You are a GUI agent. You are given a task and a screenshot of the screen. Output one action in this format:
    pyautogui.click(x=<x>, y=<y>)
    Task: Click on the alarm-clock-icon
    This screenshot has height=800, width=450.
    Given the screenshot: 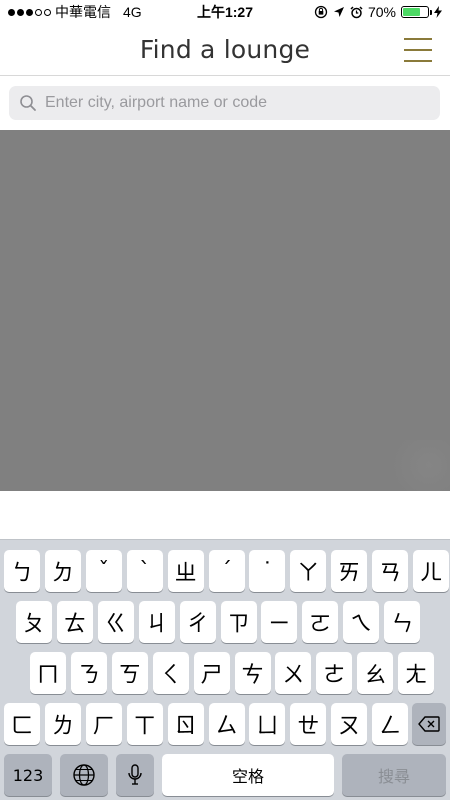 What is the action you would take?
    pyautogui.click(x=356, y=11)
    